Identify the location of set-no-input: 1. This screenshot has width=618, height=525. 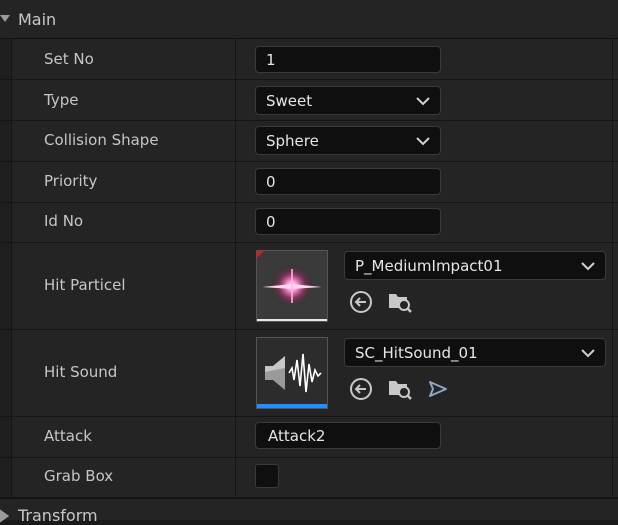
(348, 59).